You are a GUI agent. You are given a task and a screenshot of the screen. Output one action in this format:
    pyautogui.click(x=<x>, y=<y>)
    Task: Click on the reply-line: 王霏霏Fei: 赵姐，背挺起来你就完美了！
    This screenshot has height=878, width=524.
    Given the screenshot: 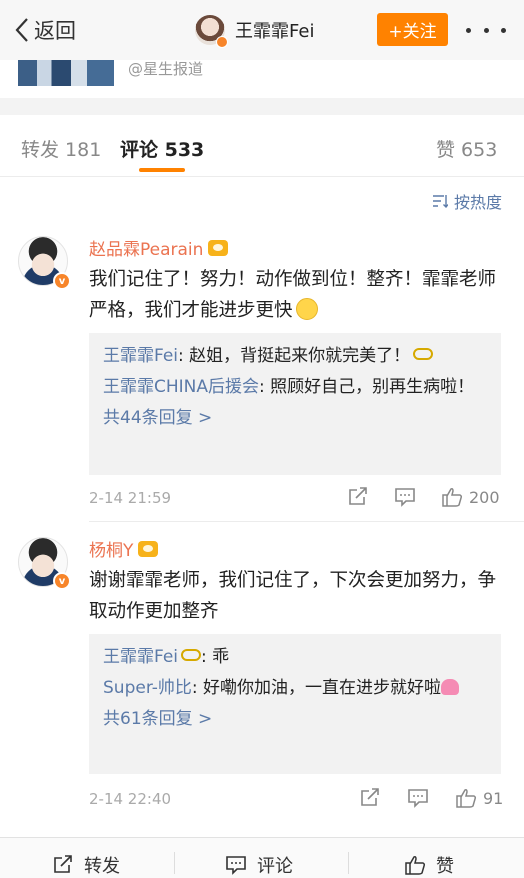 What is the action you would take?
    pyautogui.click(x=295, y=356)
    